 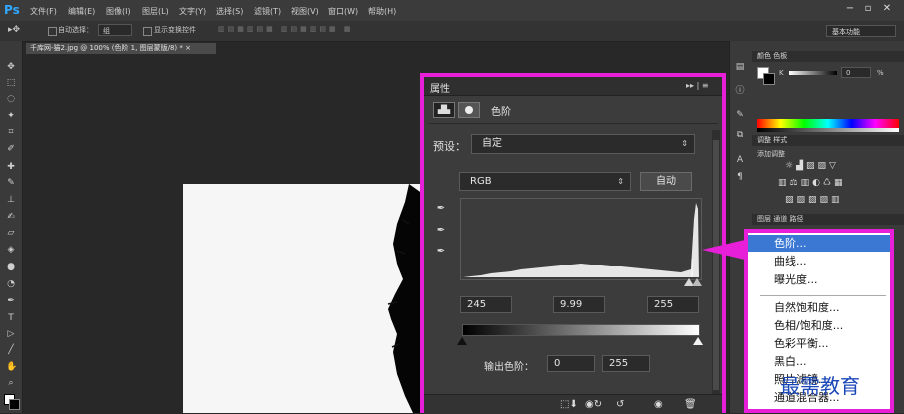 I want to click on stamp-icon: ⊥, so click(x=11, y=200).